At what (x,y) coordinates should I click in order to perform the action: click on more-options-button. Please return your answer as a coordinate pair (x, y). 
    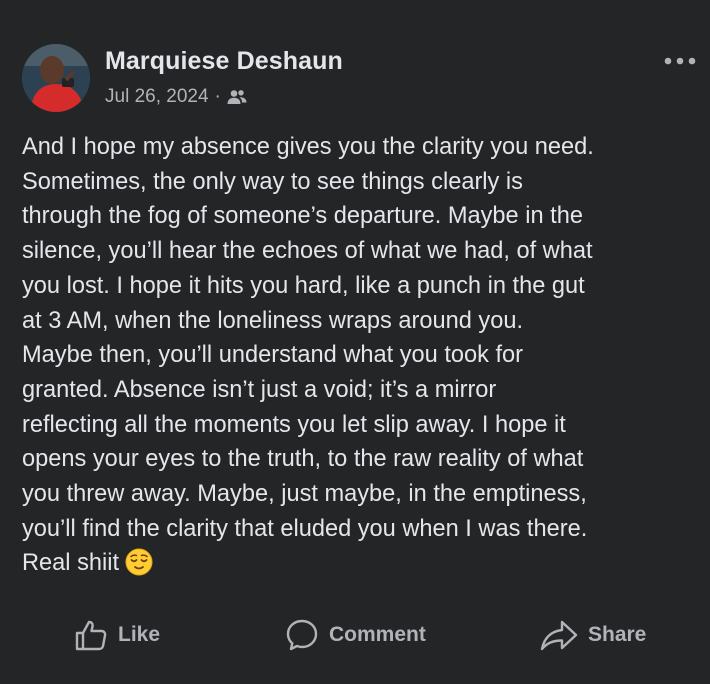
    Looking at the image, I should click on (680, 61).